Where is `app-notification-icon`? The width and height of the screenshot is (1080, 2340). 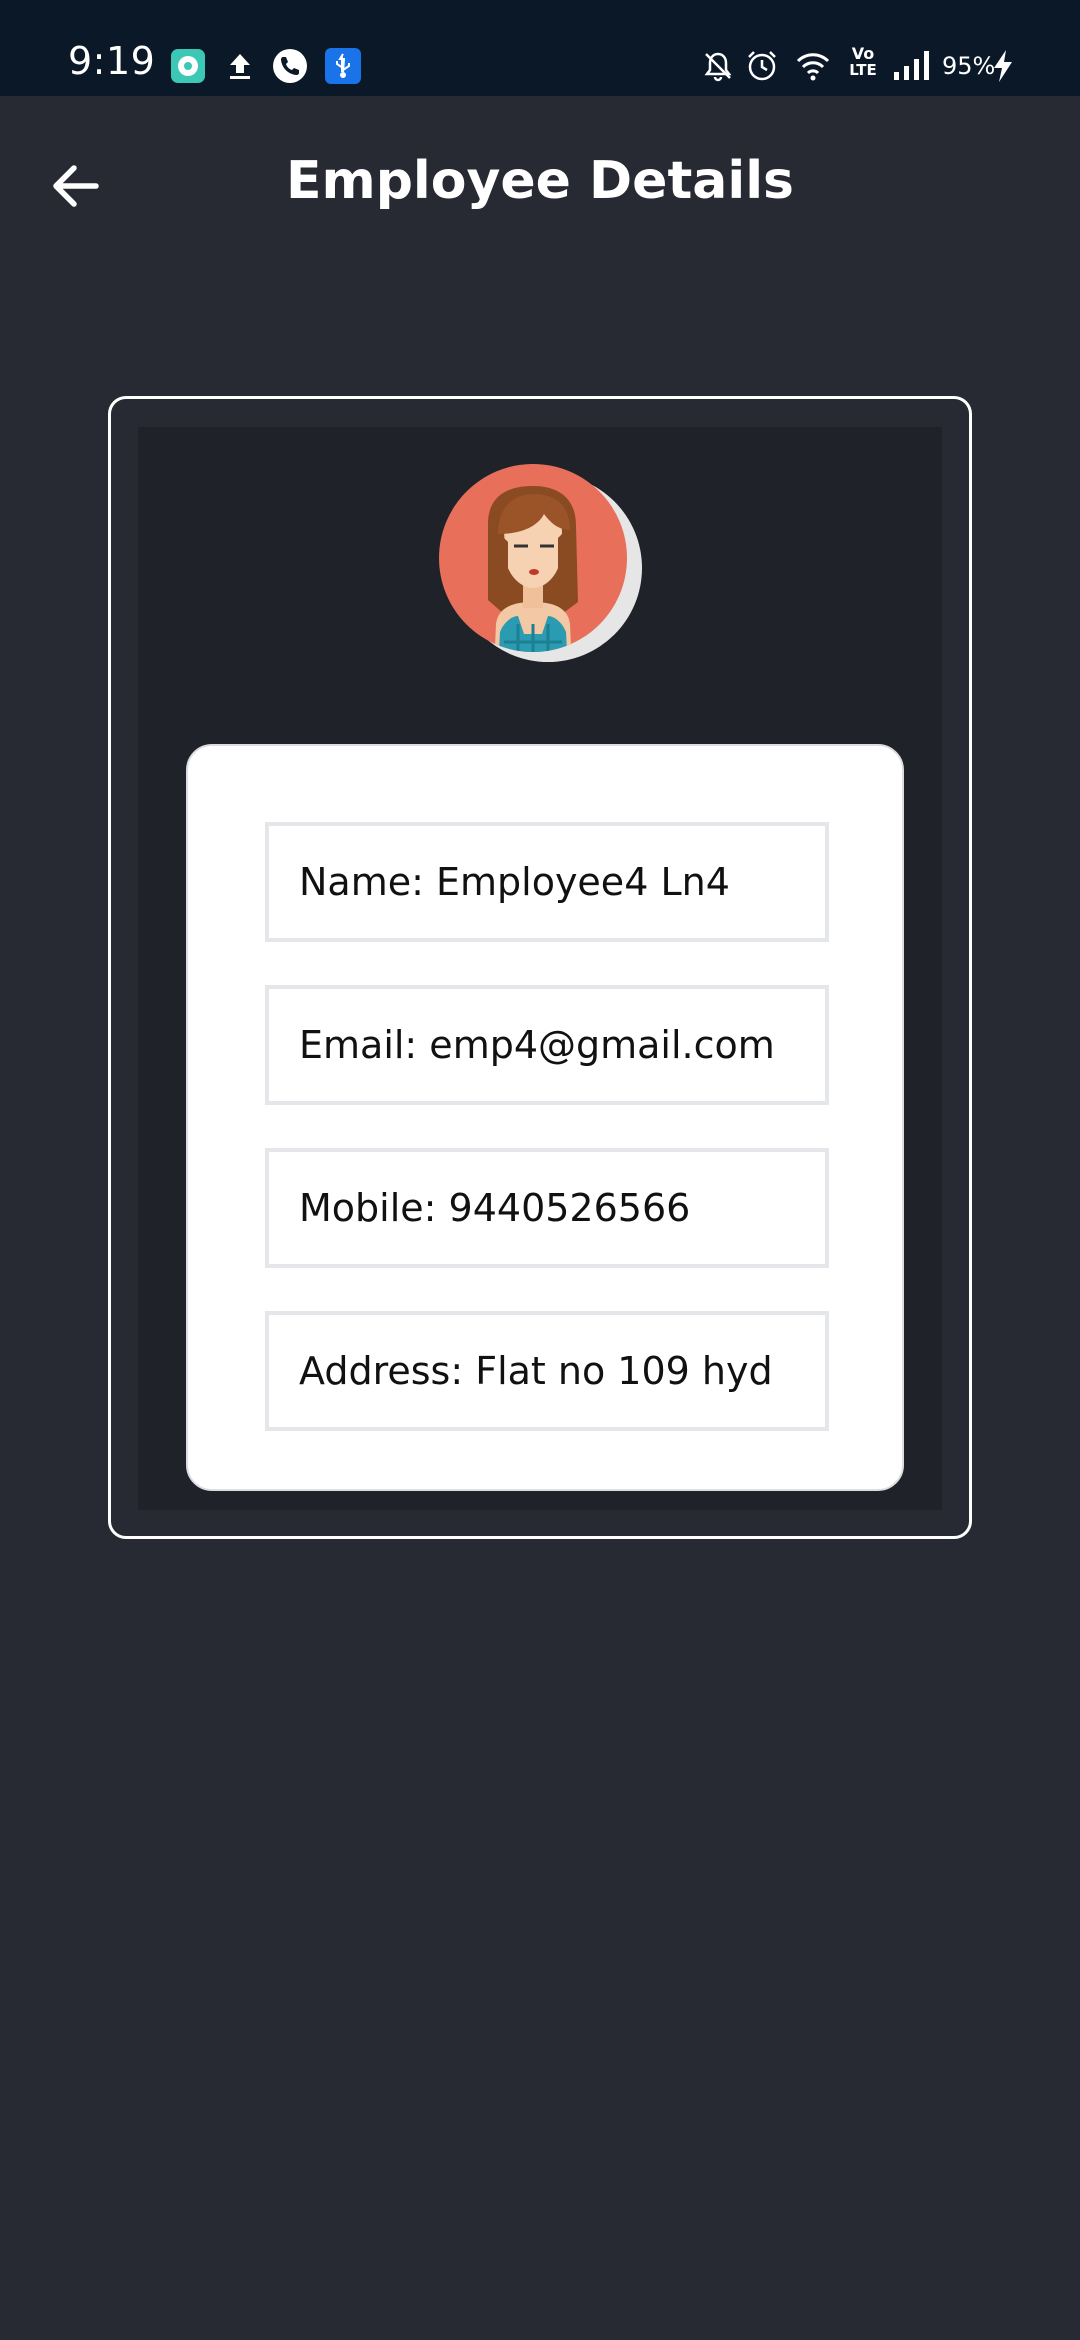
app-notification-icon is located at coordinates (188, 66).